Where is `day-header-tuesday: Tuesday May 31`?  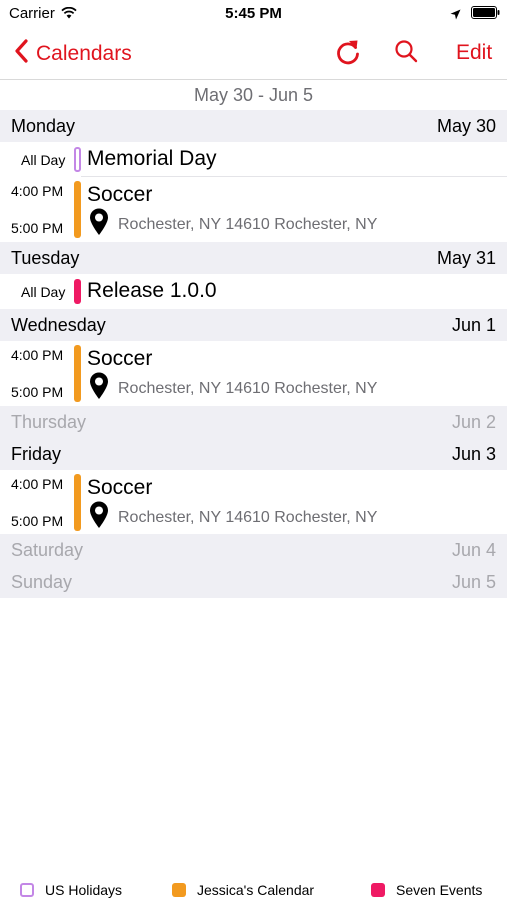 day-header-tuesday: Tuesday May 31 is located at coordinates (253, 258).